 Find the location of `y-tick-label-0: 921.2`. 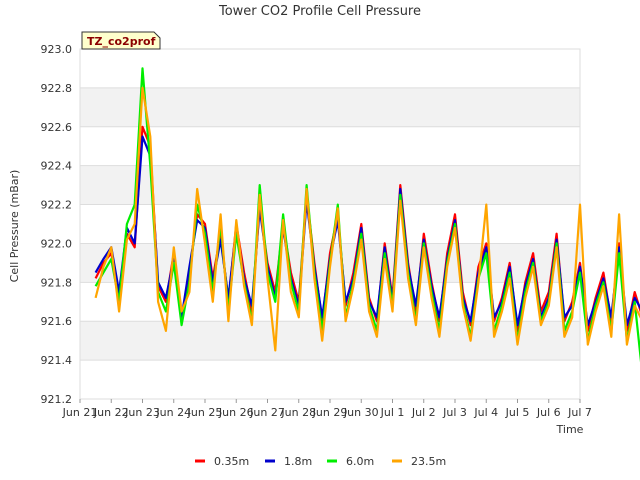

y-tick-label-0: 921.2 is located at coordinates (57, 399).